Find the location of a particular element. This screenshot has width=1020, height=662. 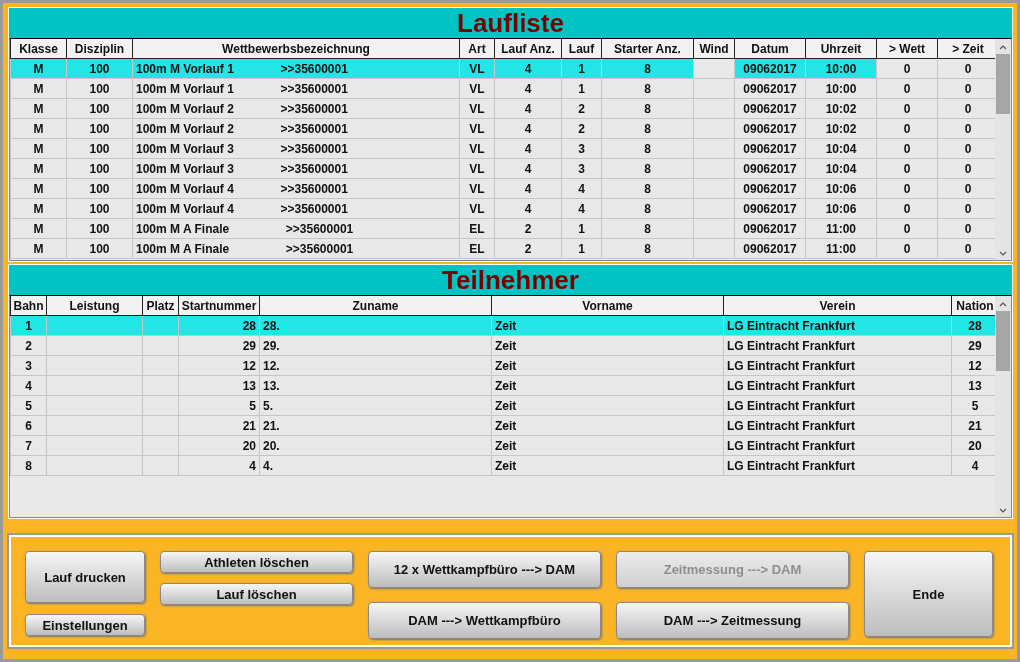

column-header: Starter Anz. is located at coordinates (647, 49).